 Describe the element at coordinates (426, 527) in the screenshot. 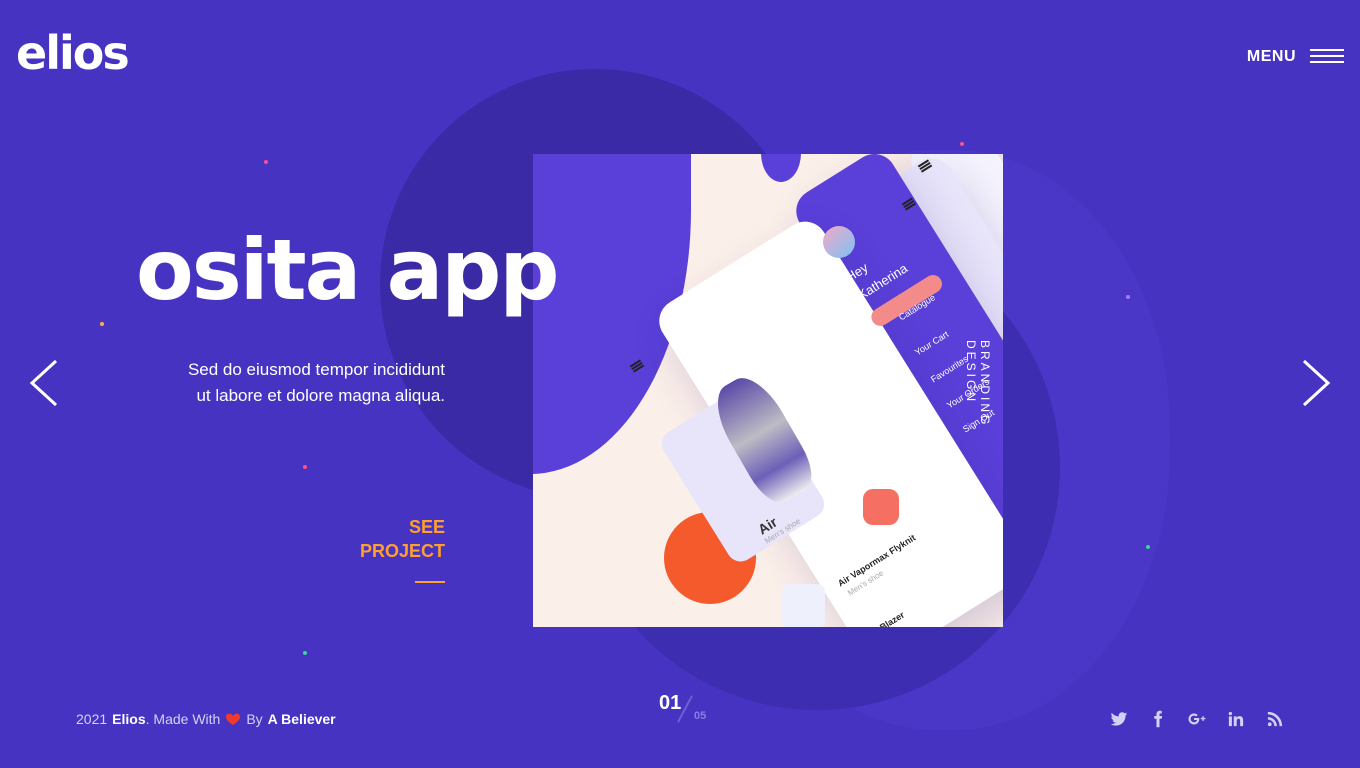

I see `see-project-line1: SEE` at that location.